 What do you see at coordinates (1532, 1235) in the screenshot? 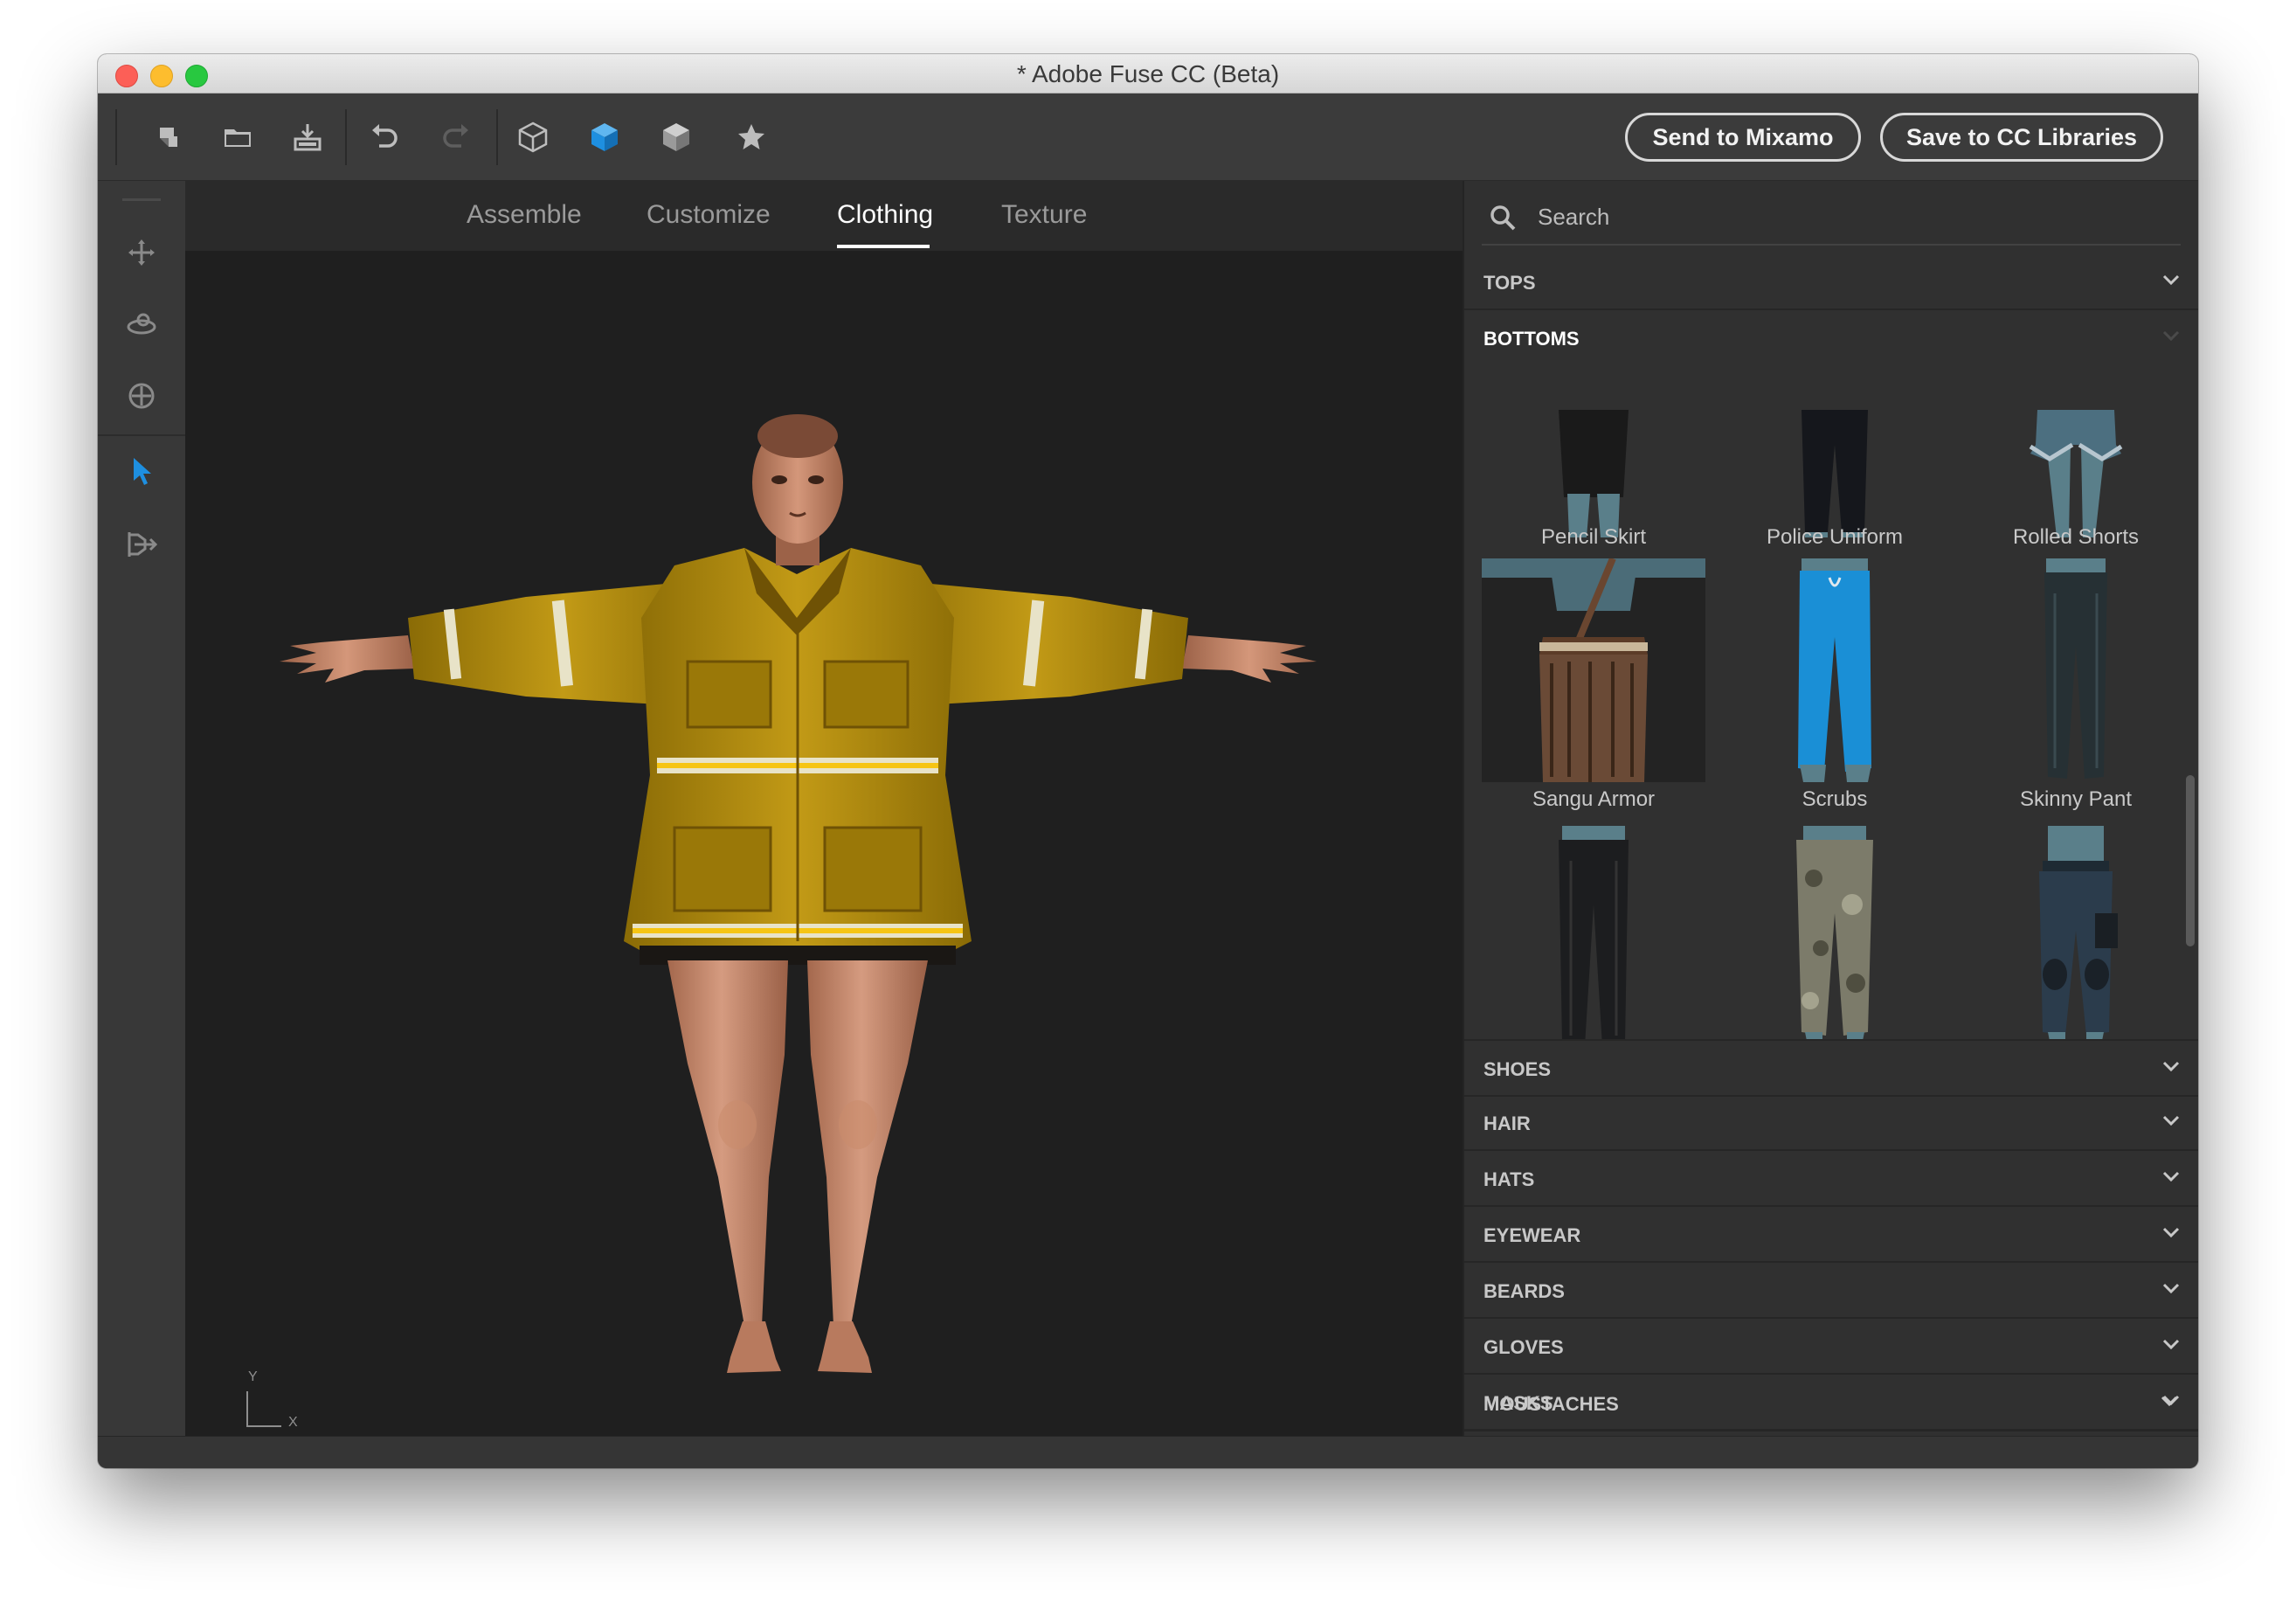
I see `category-label: EYEWEAR` at bounding box center [1532, 1235].